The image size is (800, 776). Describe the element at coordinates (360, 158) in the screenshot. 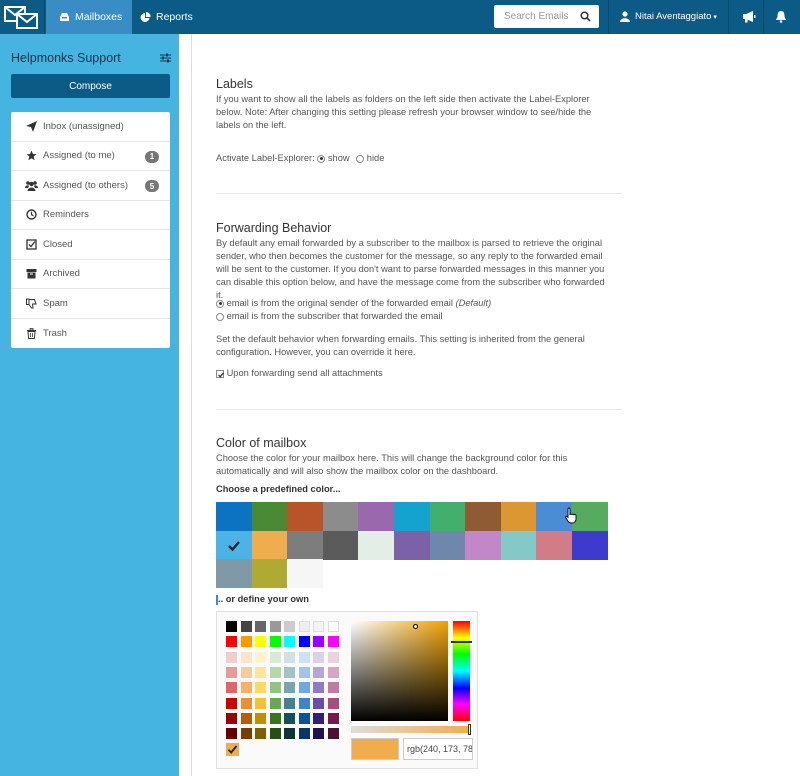

I see `hide-radio` at that location.